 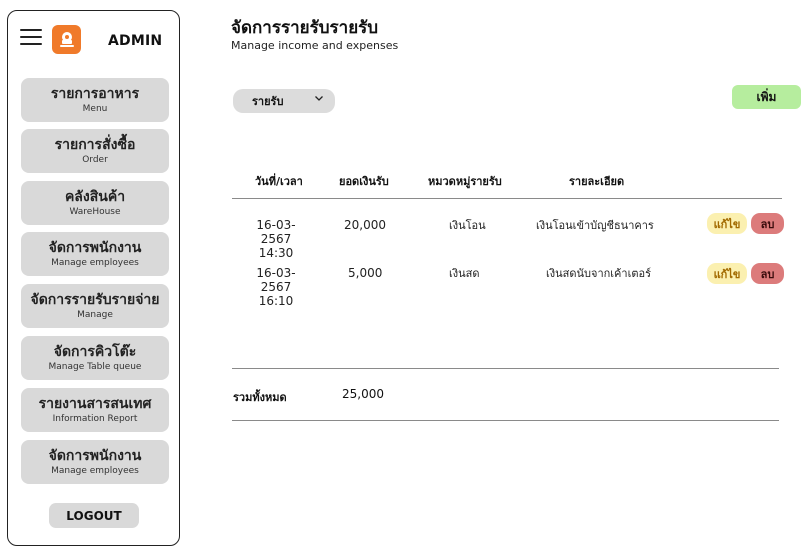 I want to click on sidebar-item-employees-2: จัดการพนักงาน Manage employees, so click(x=95, y=462).